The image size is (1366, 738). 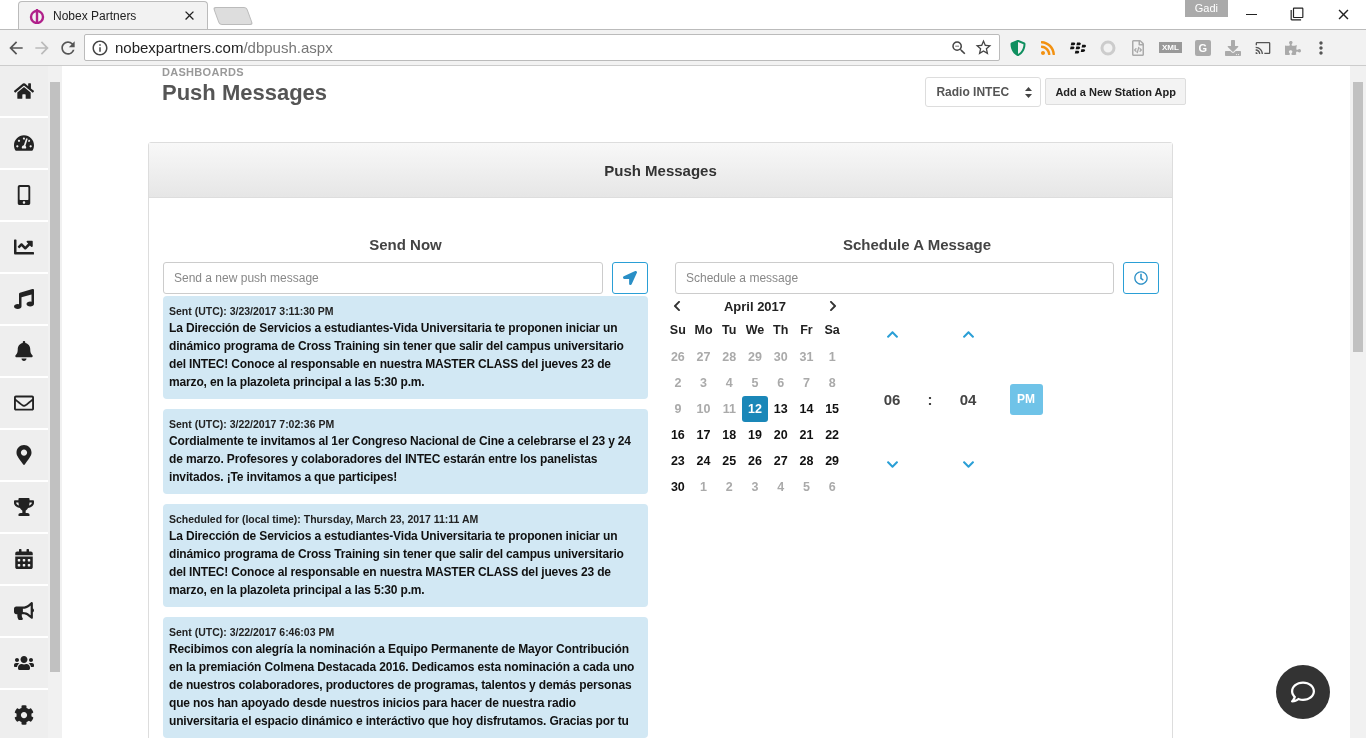 I want to click on calendar-day: 29, so click(x=832, y=461).